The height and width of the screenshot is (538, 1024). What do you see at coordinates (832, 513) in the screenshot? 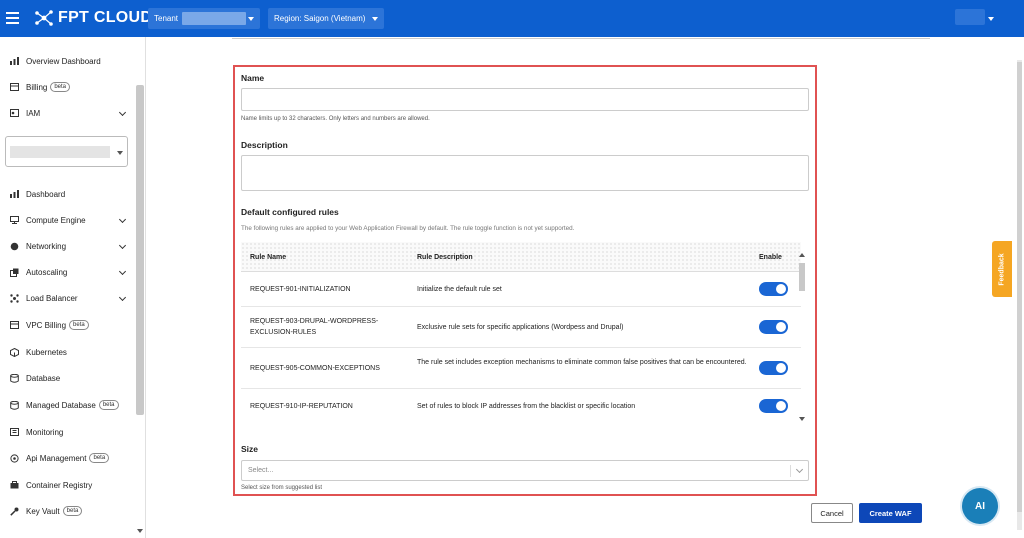
I see `cancel-button: Cancel` at bounding box center [832, 513].